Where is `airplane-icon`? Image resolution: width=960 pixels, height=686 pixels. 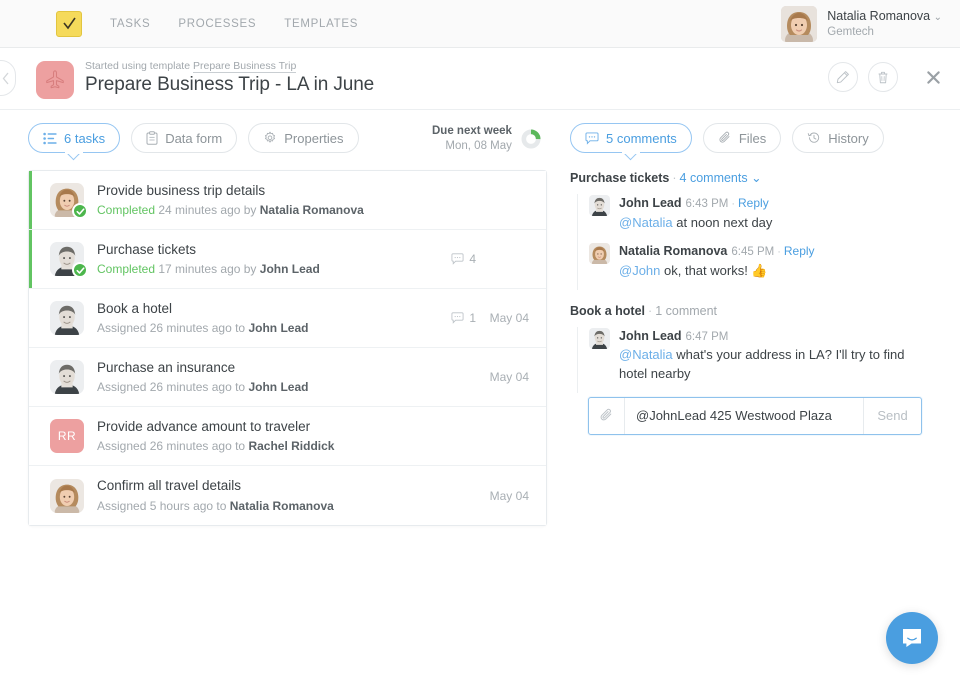 airplane-icon is located at coordinates (55, 79).